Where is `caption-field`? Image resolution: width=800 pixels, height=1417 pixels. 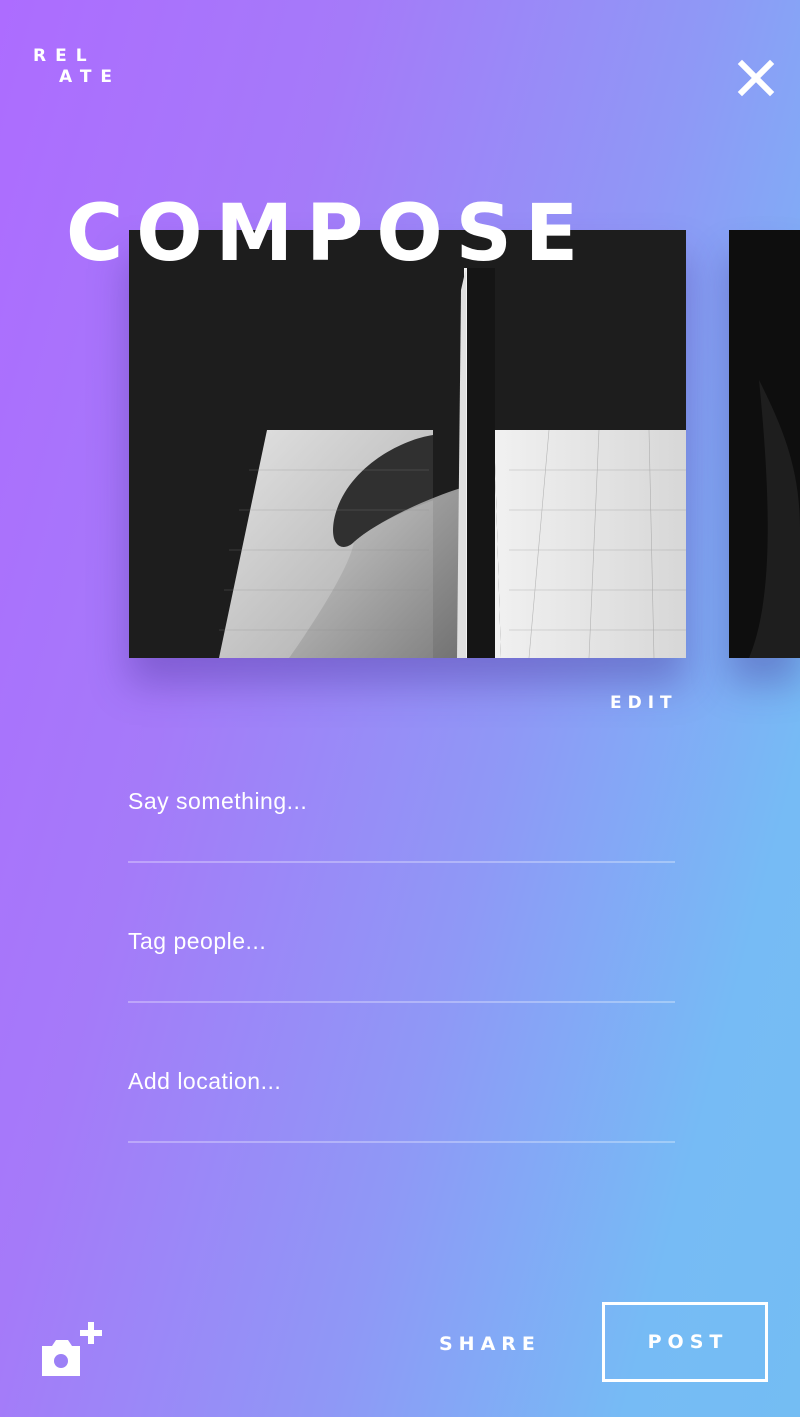
caption-field is located at coordinates (401, 817).